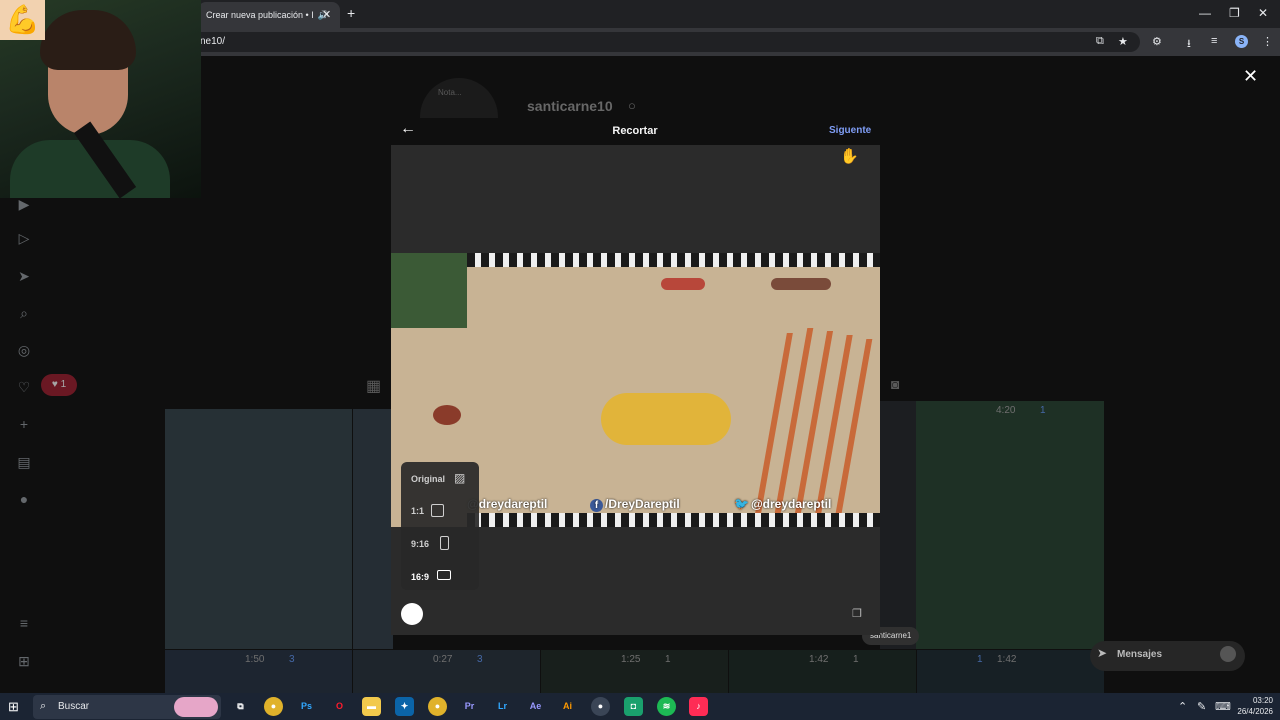 This screenshot has height=720, width=1280. I want to click on chrome-icon-2: ●, so click(437, 706).